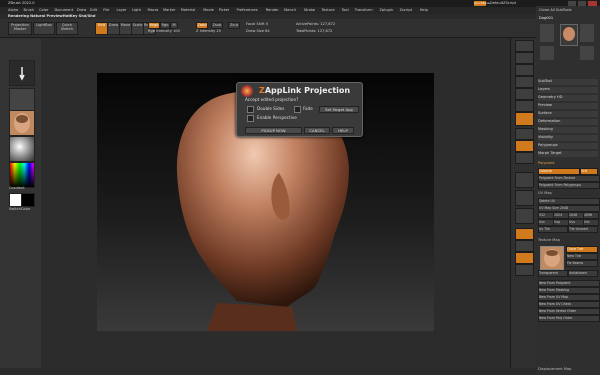 The image size is (600, 375). Describe the element at coordinates (364, 10) in the screenshot. I see `menu-transform: Transform` at that location.